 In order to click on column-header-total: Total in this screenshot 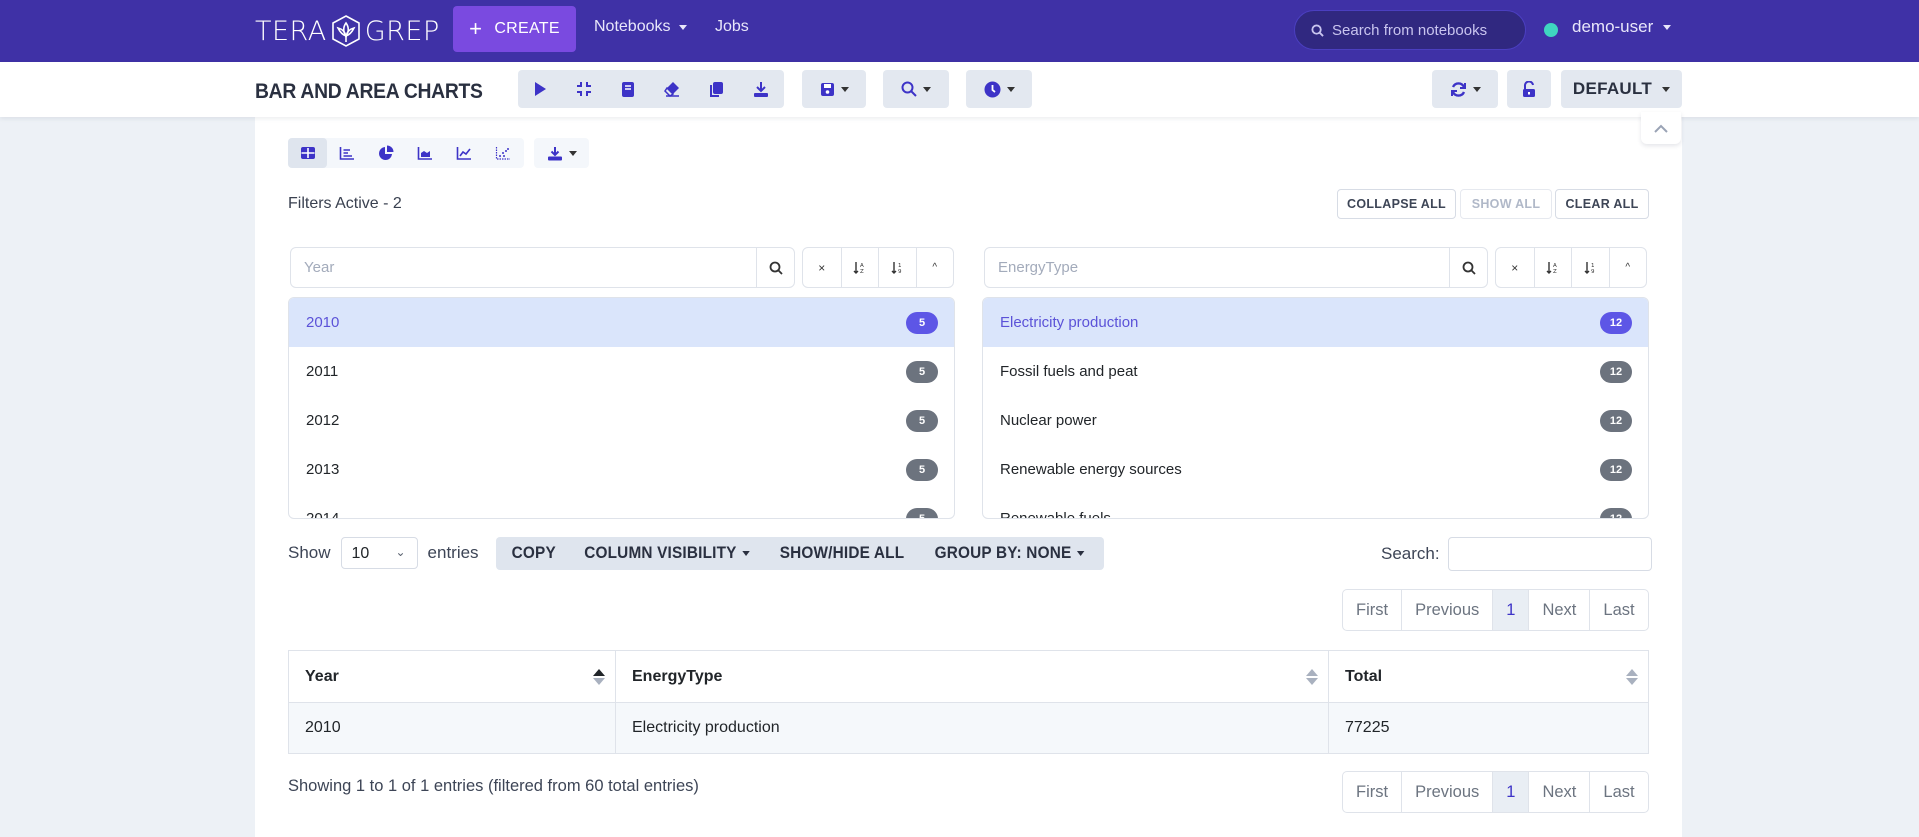, I will do `click(1488, 676)`.